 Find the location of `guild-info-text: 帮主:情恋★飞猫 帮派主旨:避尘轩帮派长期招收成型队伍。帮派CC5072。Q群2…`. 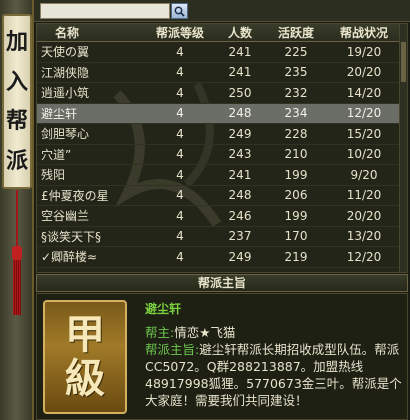

guild-info-text: 帮主:情恋★飞猫 帮派主旨:避尘轩帮派长期招收成型队伍。帮派CC5072。Q群2… is located at coordinates (274, 366).